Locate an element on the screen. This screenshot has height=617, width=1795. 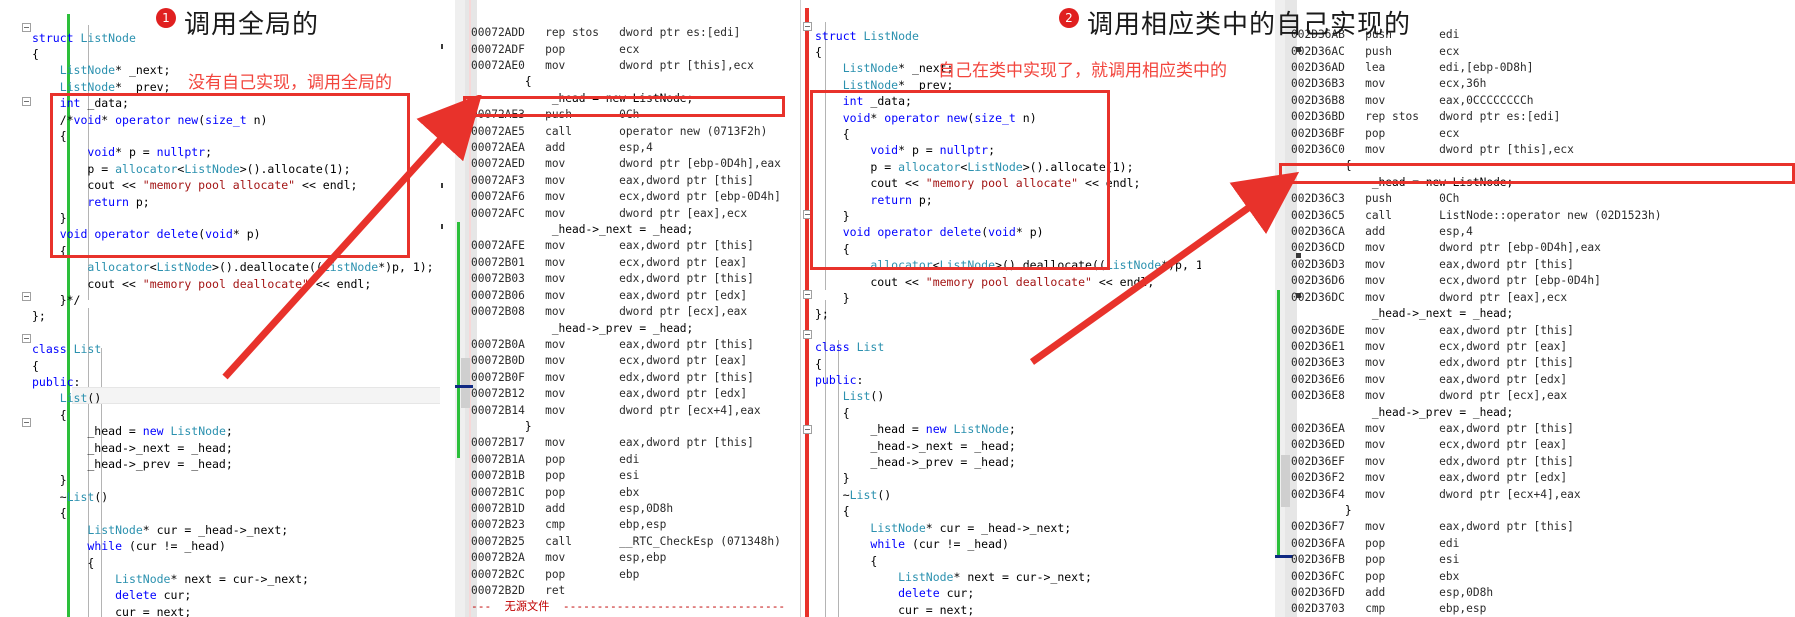
highlight-call-operator-new-class is located at coordinates (1537, 173).